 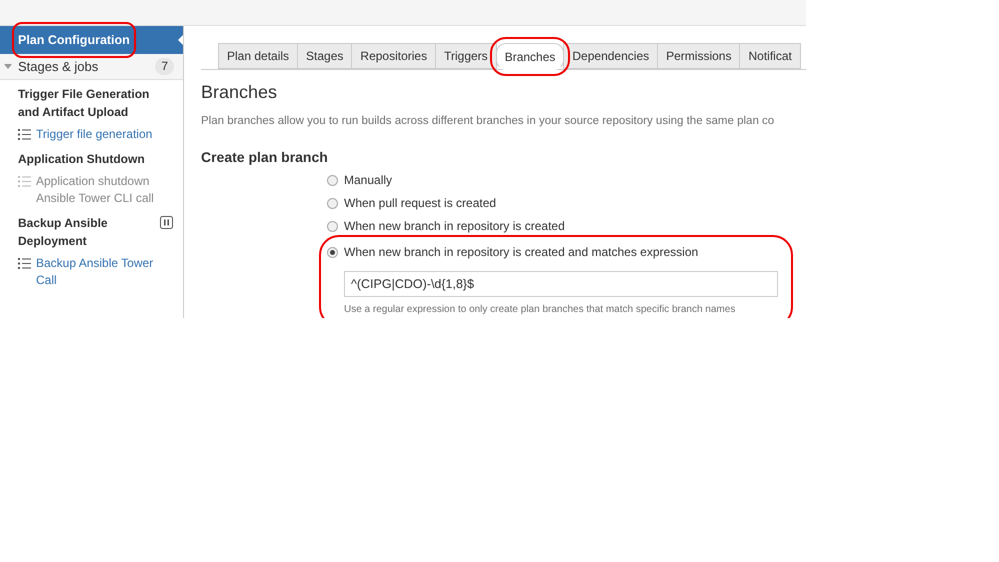 What do you see at coordinates (265, 158) in the screenshot?
I see `section-title: Create plan branch` at bounding box center [265, 158].